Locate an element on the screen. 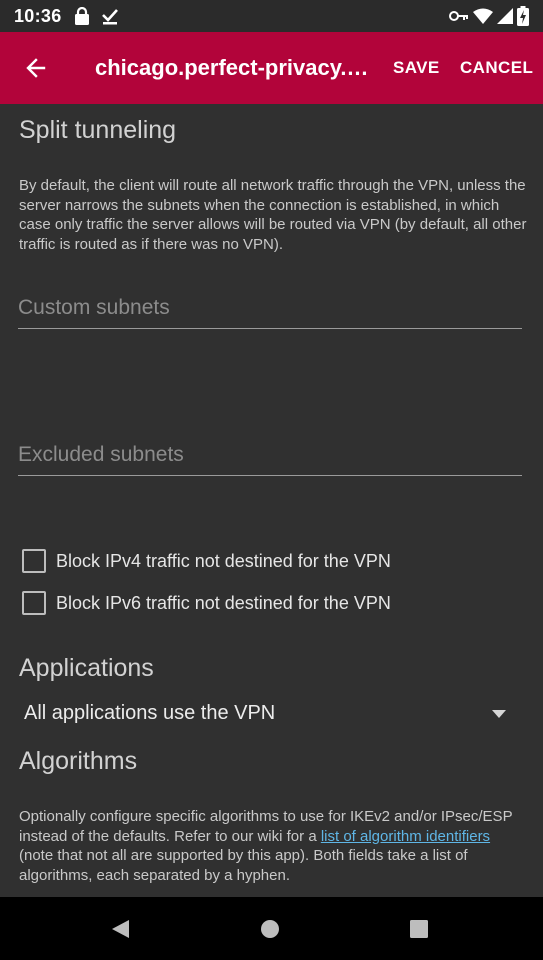  home-circle-icon is located at coordinates (270, 929).